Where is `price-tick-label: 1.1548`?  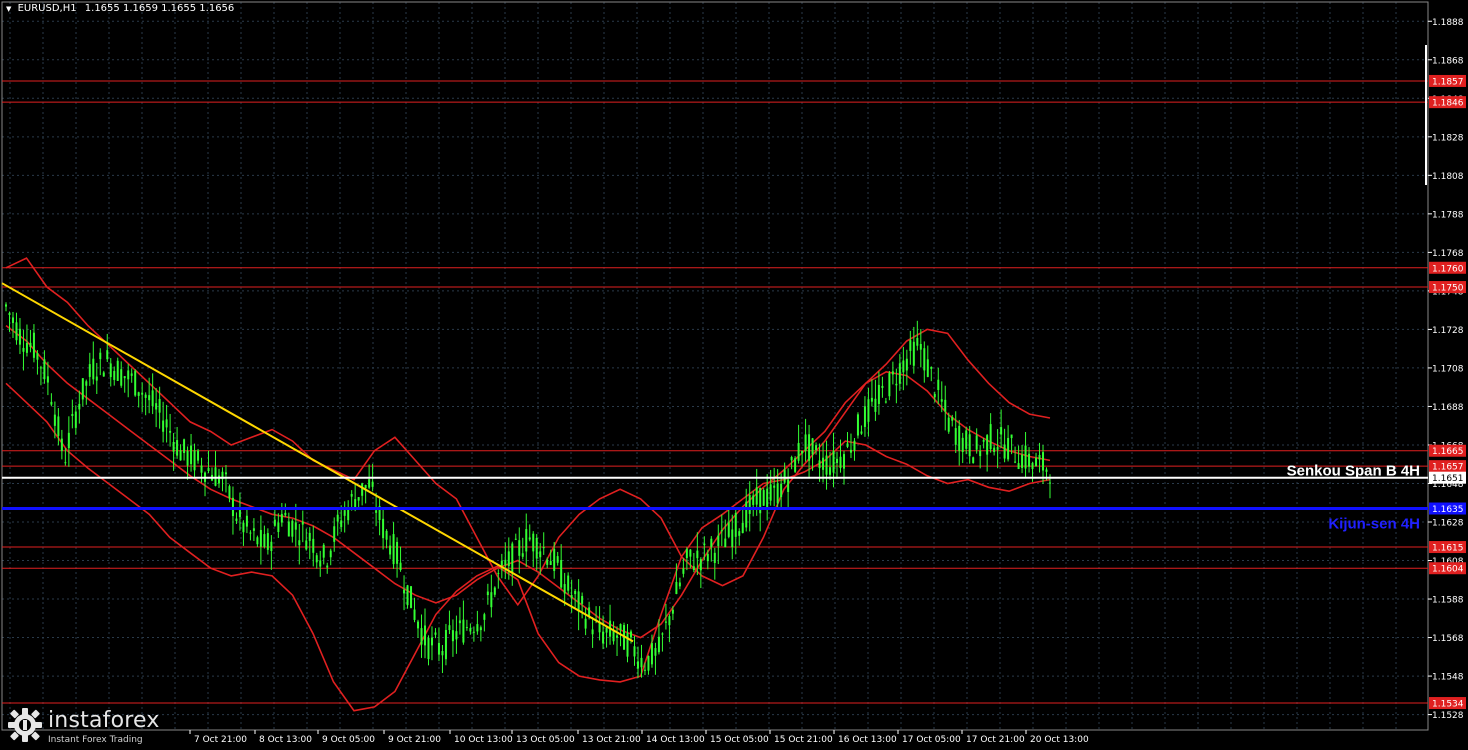 price-tick-label: 1.1548 is located at coordinates (1448, 678).